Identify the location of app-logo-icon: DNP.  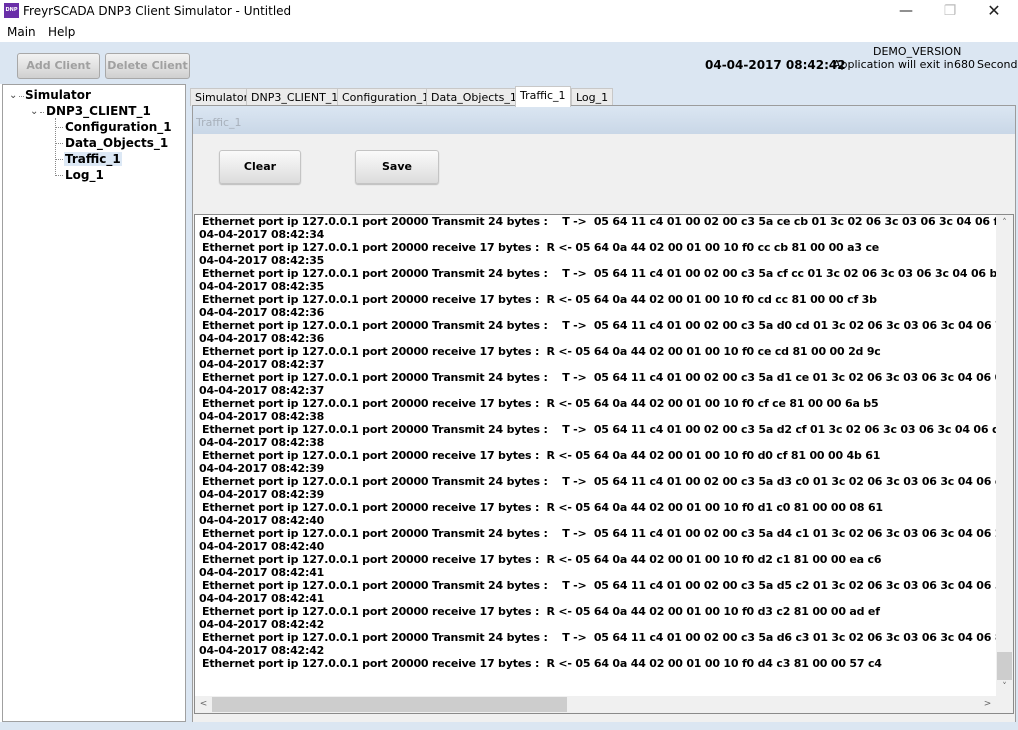
(11, 10).